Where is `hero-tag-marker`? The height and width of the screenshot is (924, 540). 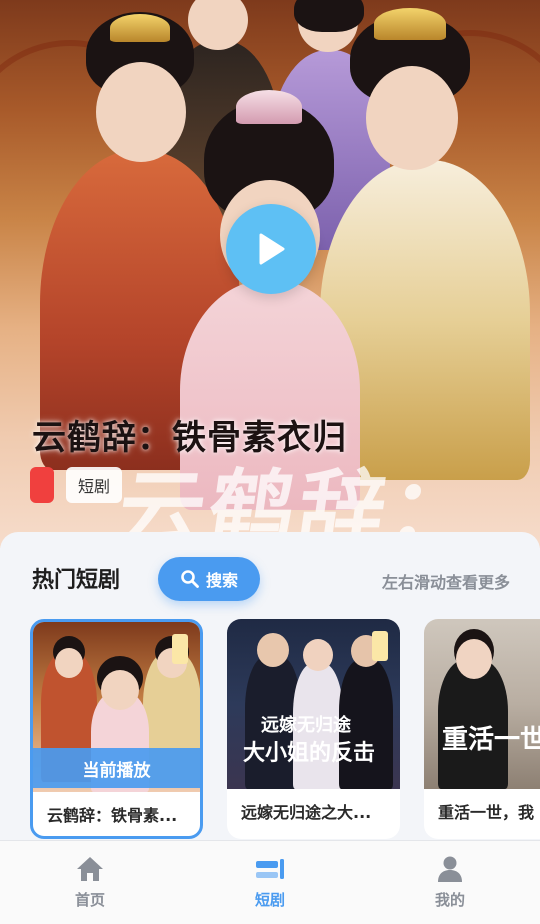
hero-tag-marker is located at coordinates (42, 485).